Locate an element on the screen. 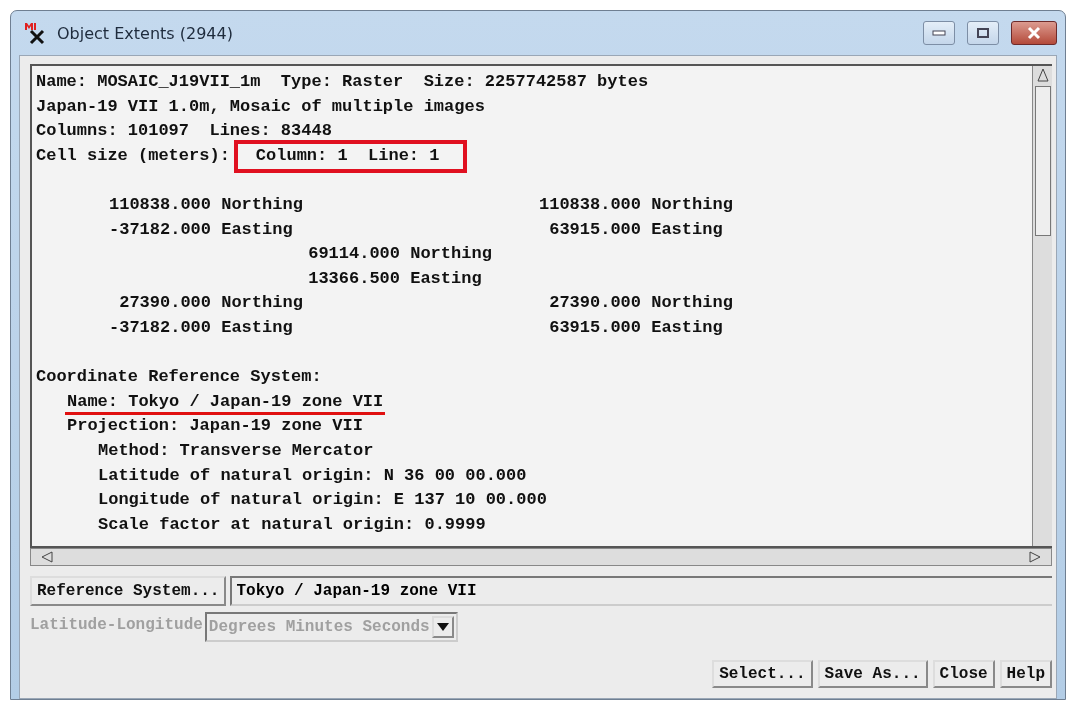  report-text: Name: MOSAIC_J19VII_1m Type: Raster Size: 2257742587 bytes is located at coordinates (342, 81).